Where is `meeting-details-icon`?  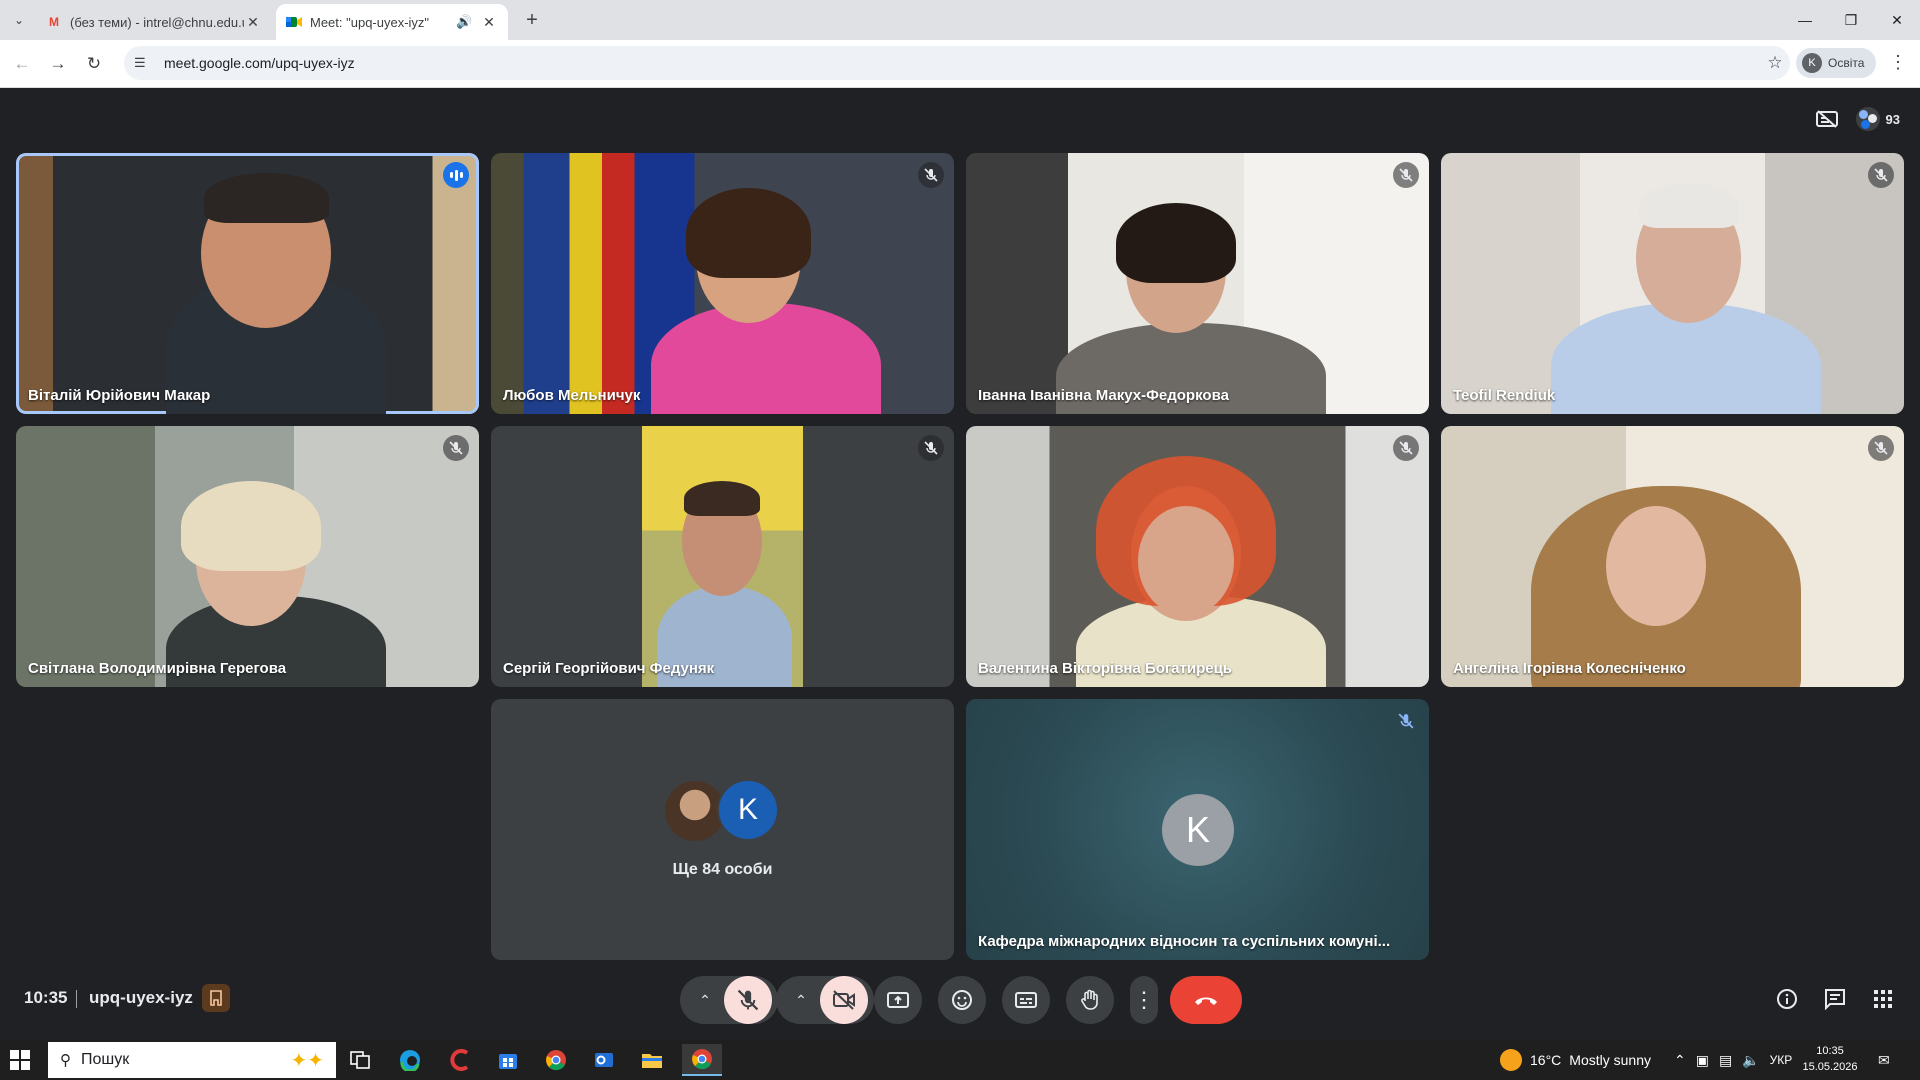
meeting-details-icon is located at coordinates (1787, 999).